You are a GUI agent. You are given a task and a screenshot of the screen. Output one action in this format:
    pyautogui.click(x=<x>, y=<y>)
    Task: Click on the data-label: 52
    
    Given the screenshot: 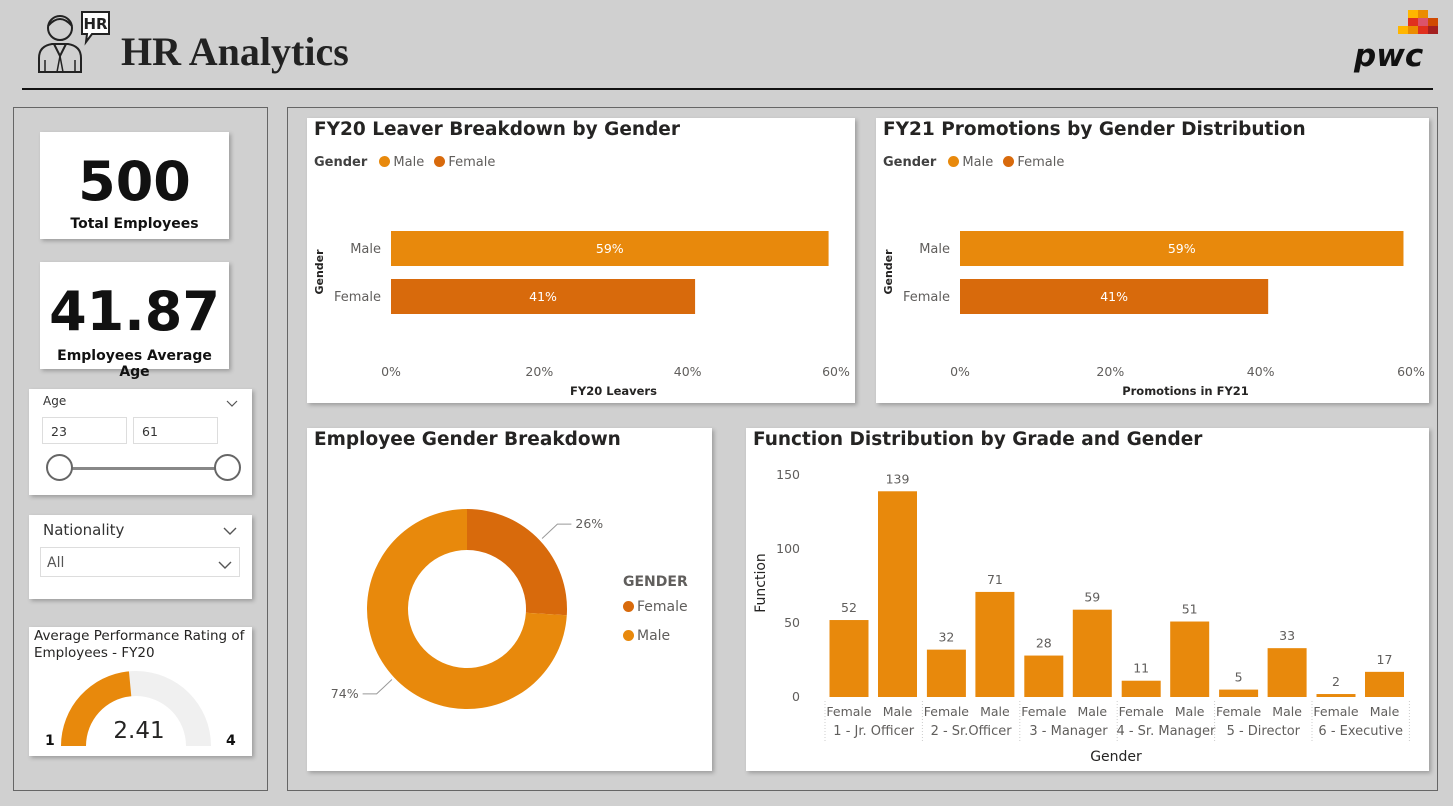 What is the action you would take?
    pyautogui.click(x=849, y=607)
    